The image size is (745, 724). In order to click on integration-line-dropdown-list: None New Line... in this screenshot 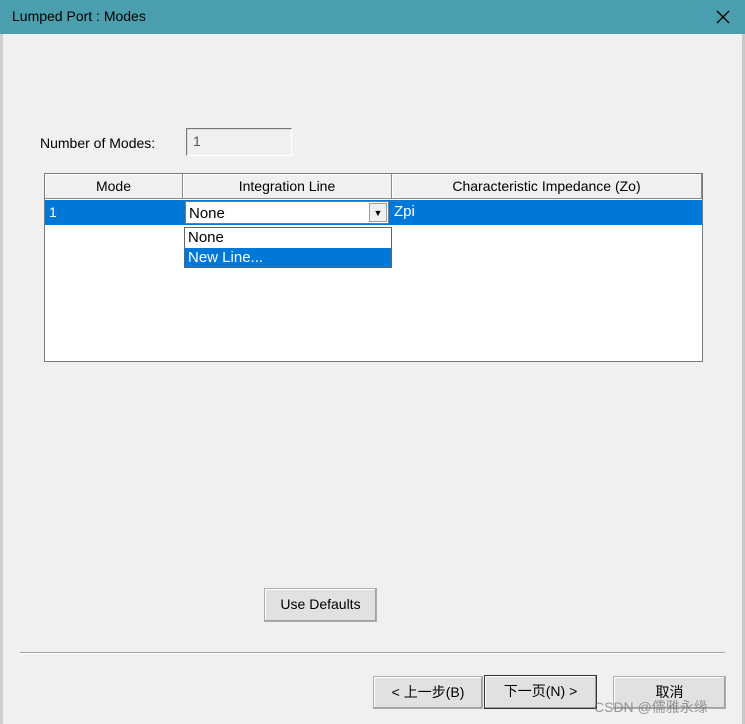, I will do `click(288, 247)`.